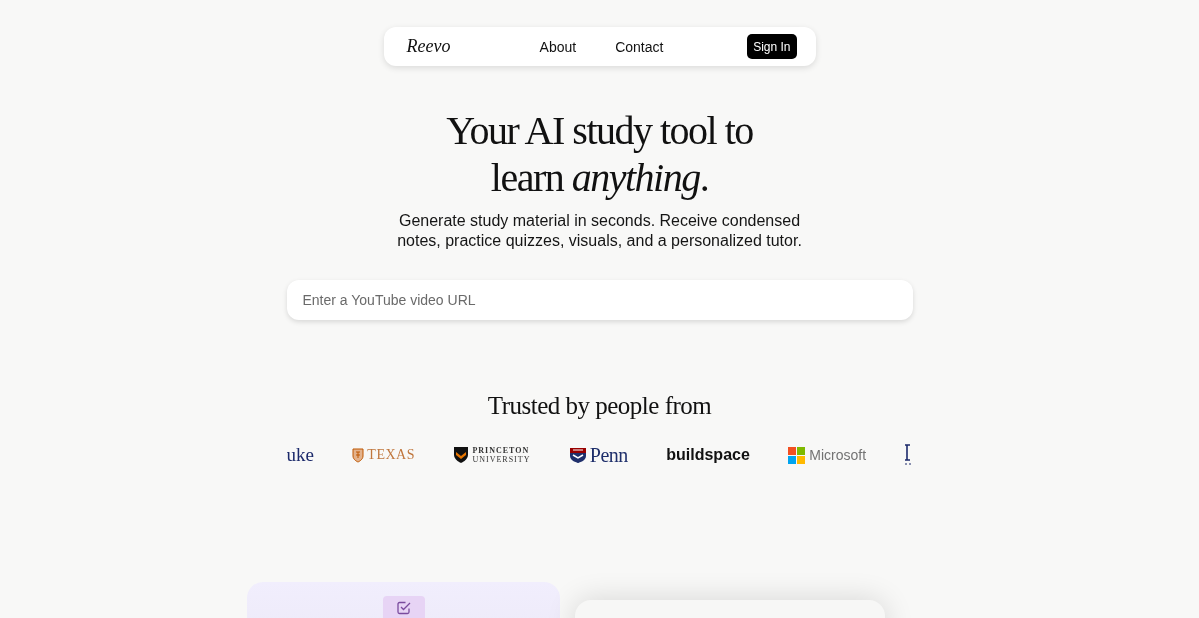 Image resolution: width=1199 pixels, height=618 pixels. Describe the element at coordinates (599, 230) in the screenshot. I see `hero-subtitle: Generate study material in seconds. Receive condensed notes, practice quizzes, visuals, and a personalized tutor.` at that location.